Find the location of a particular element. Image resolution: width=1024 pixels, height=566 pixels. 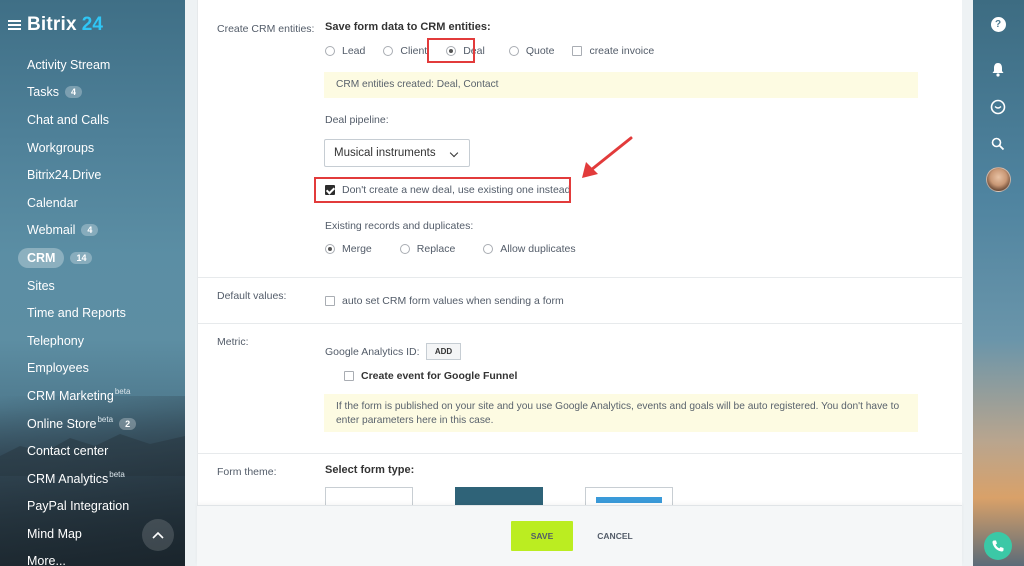

cancel-button: CANCEL is located at coordinates (615, 536).